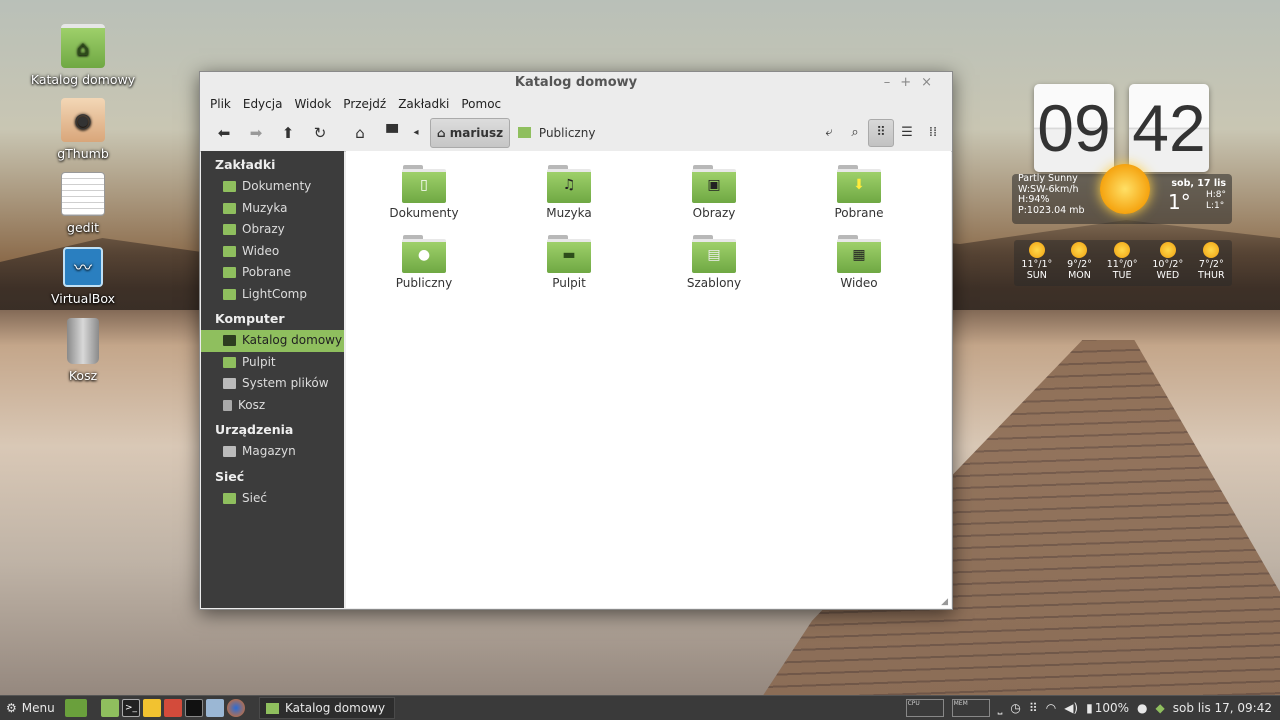 This screenshot has height=720, width=1280. Describe the element at coordinates (272, 341) in the screenshot. I see `sidebar-item-katalog-domowy: Katalog domowy` at that location.